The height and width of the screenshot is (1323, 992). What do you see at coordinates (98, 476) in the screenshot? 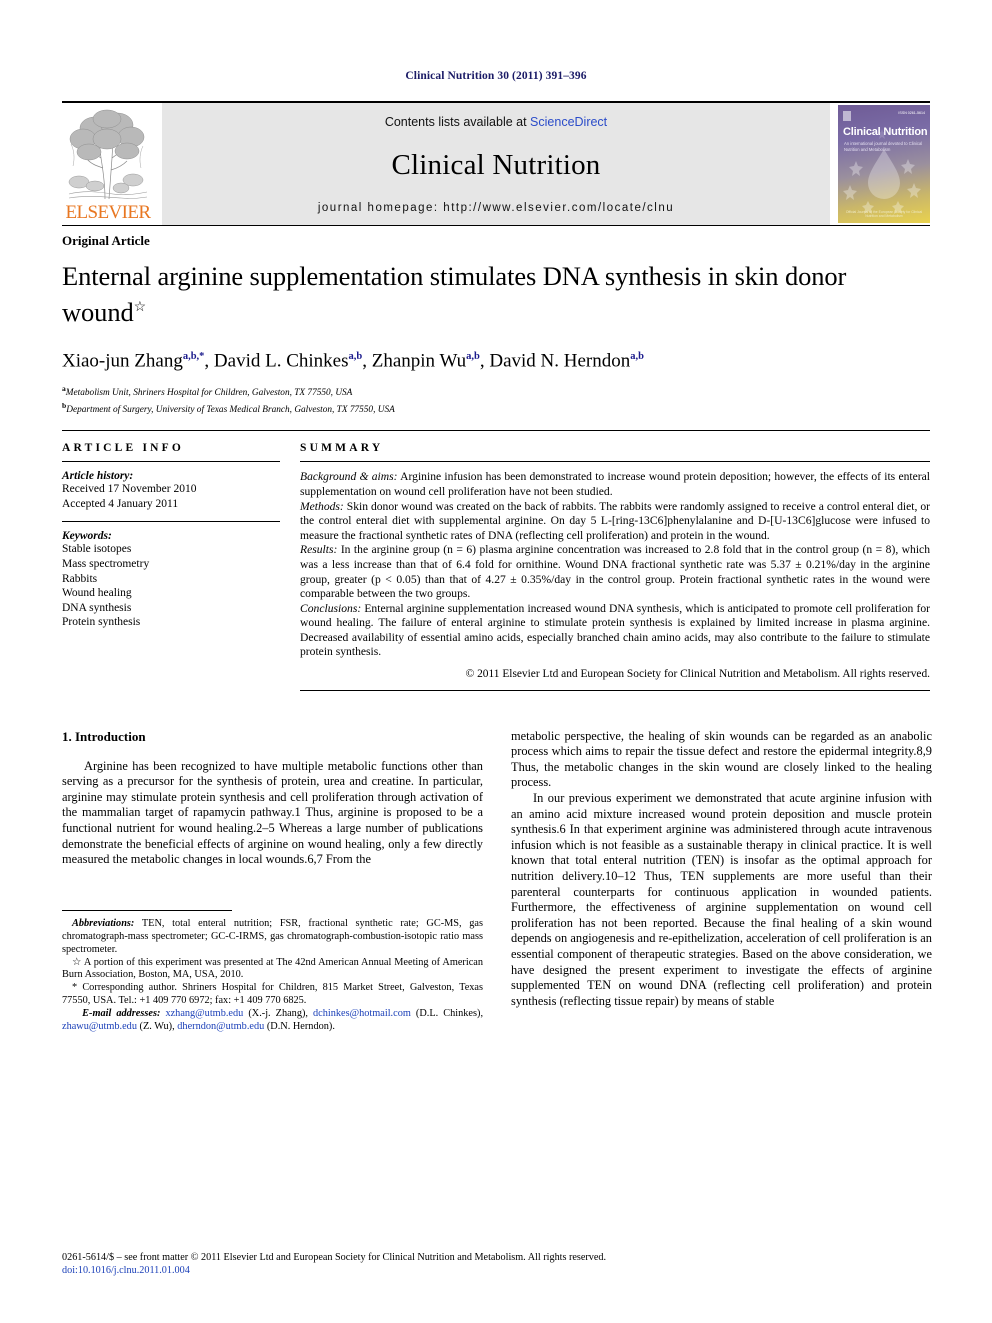
I see `article-history-label: Article history:` at bounding box center [98, 476].